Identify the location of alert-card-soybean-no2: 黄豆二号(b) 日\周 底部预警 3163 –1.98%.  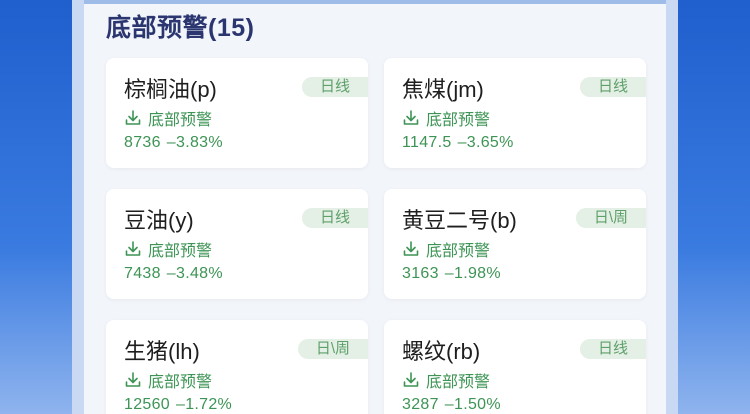
(515, 244).